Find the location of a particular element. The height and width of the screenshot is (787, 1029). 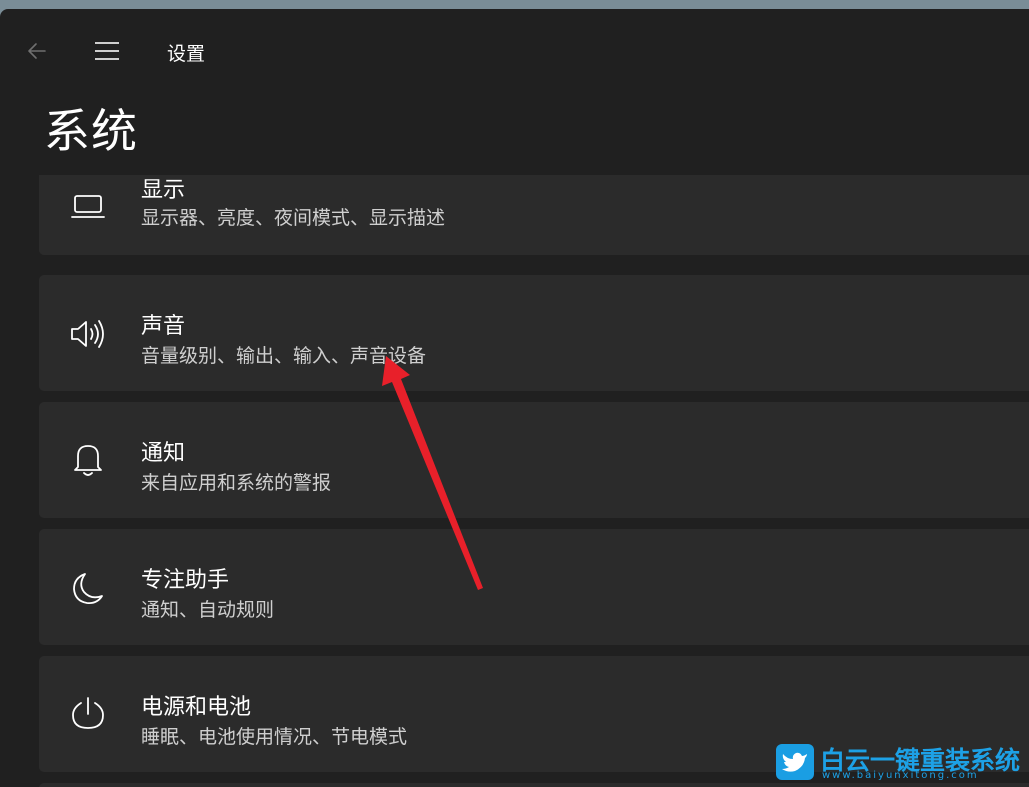

watermark-url: www.baiyunxitong.com is located at coordinates (900, 775).